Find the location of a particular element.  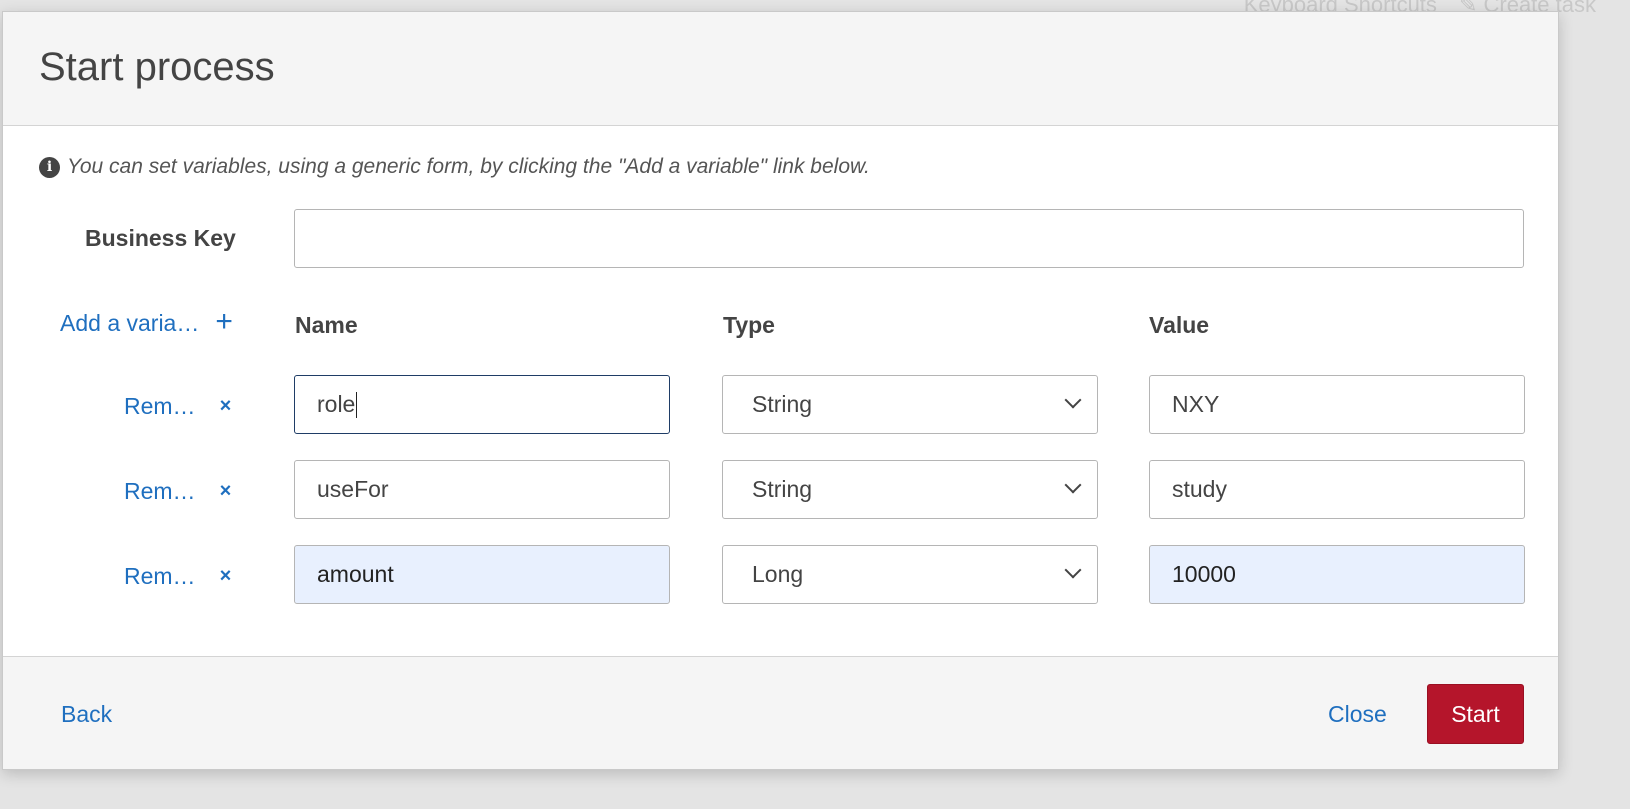

business-key-label: Business Key is located at coordinates (160, 238).